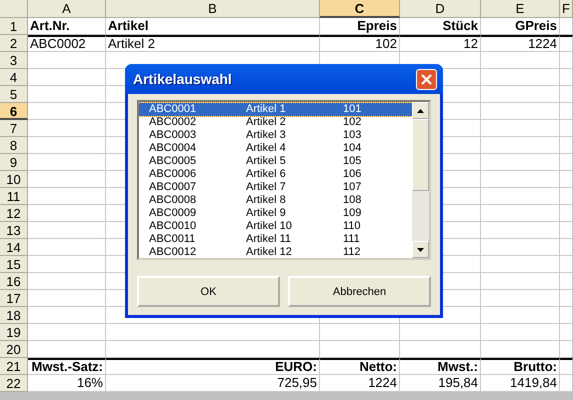 The height and width of the screenshot is (400, 573). What do you see at coordinates (566, 9) in the screenshot?
I see `column-header: F` at bounding box center [566, 9].